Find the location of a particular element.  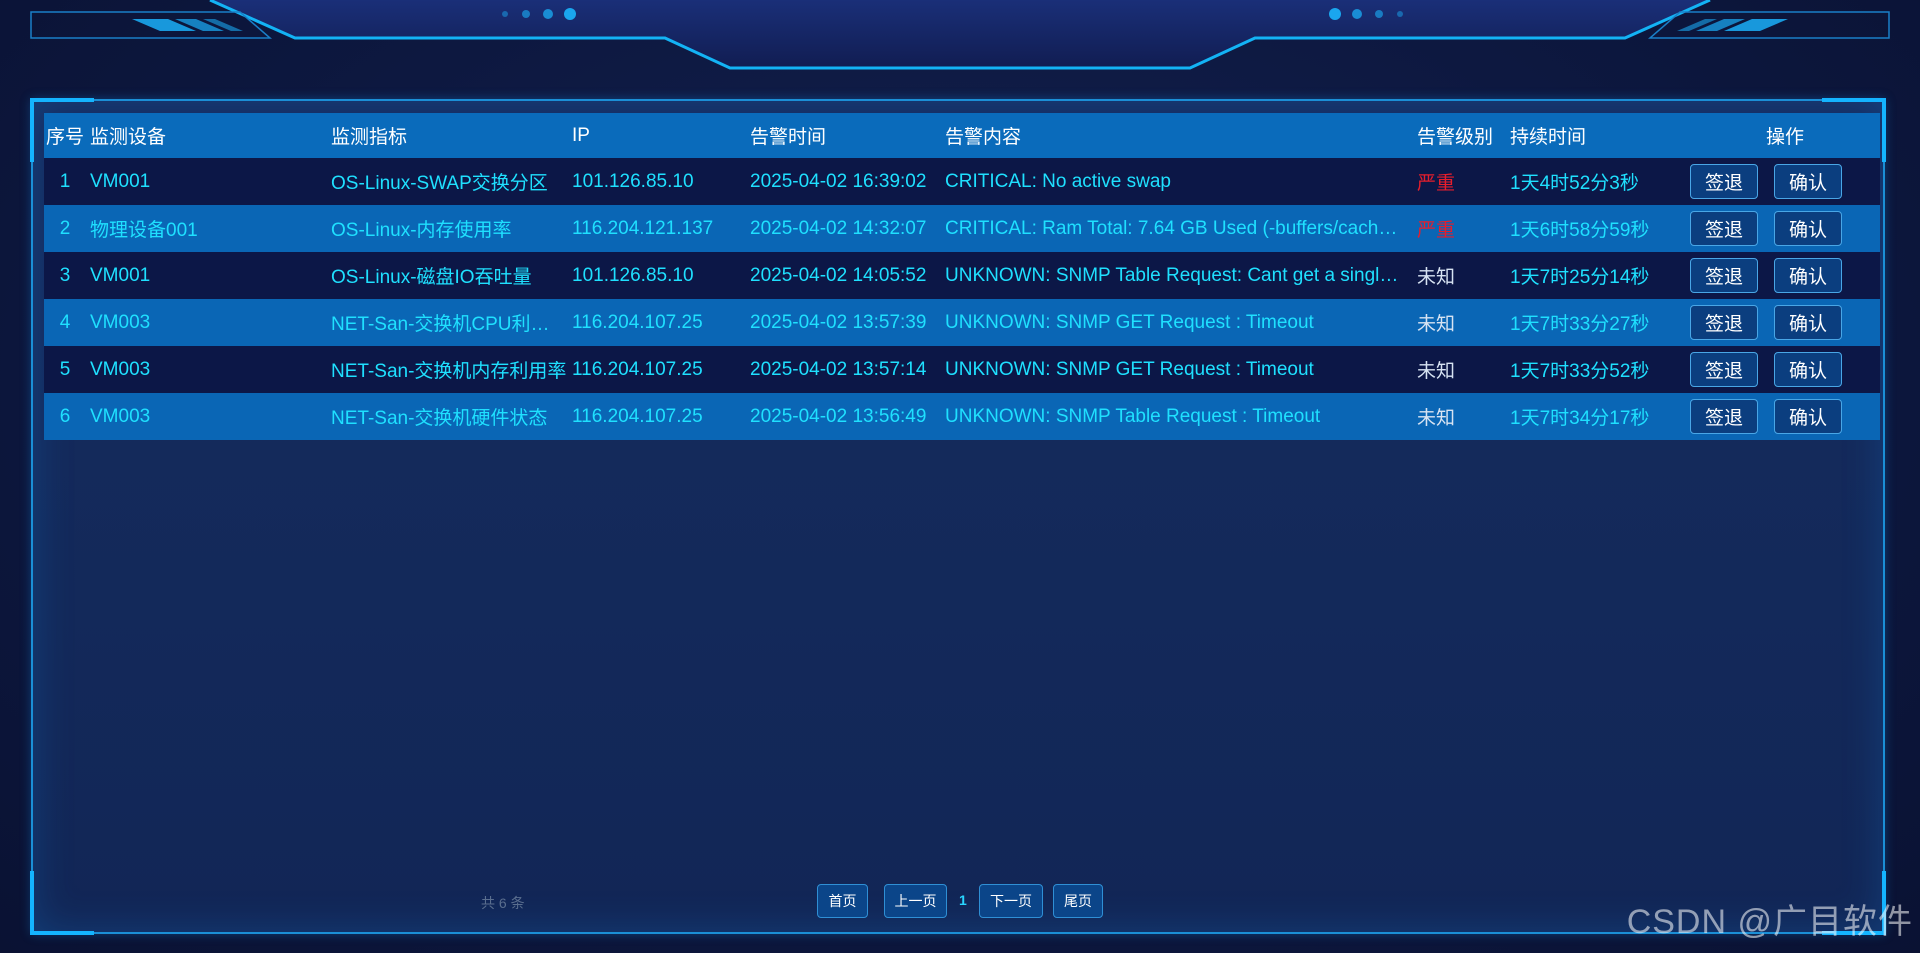

pagination: 共 6 条 首页 上一页 1 下一页 尾页 is located at coordinates (958, 901).